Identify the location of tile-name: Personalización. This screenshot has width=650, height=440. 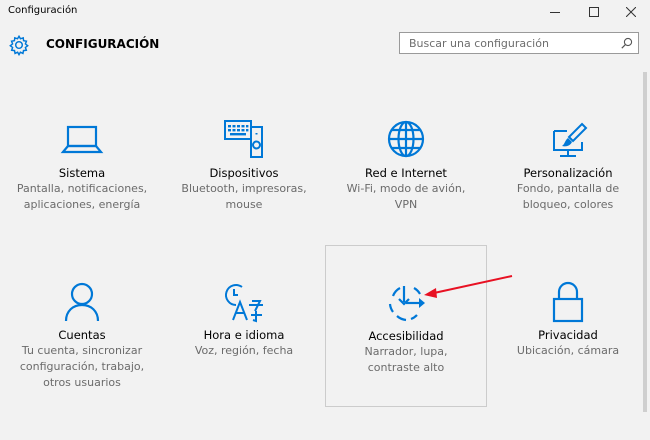
(568, 173).